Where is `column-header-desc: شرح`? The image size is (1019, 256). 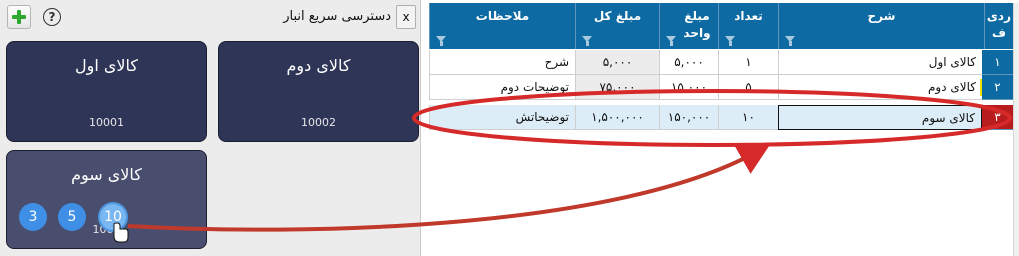 column-header-desc: شرح is located at coordinates (881, 26).